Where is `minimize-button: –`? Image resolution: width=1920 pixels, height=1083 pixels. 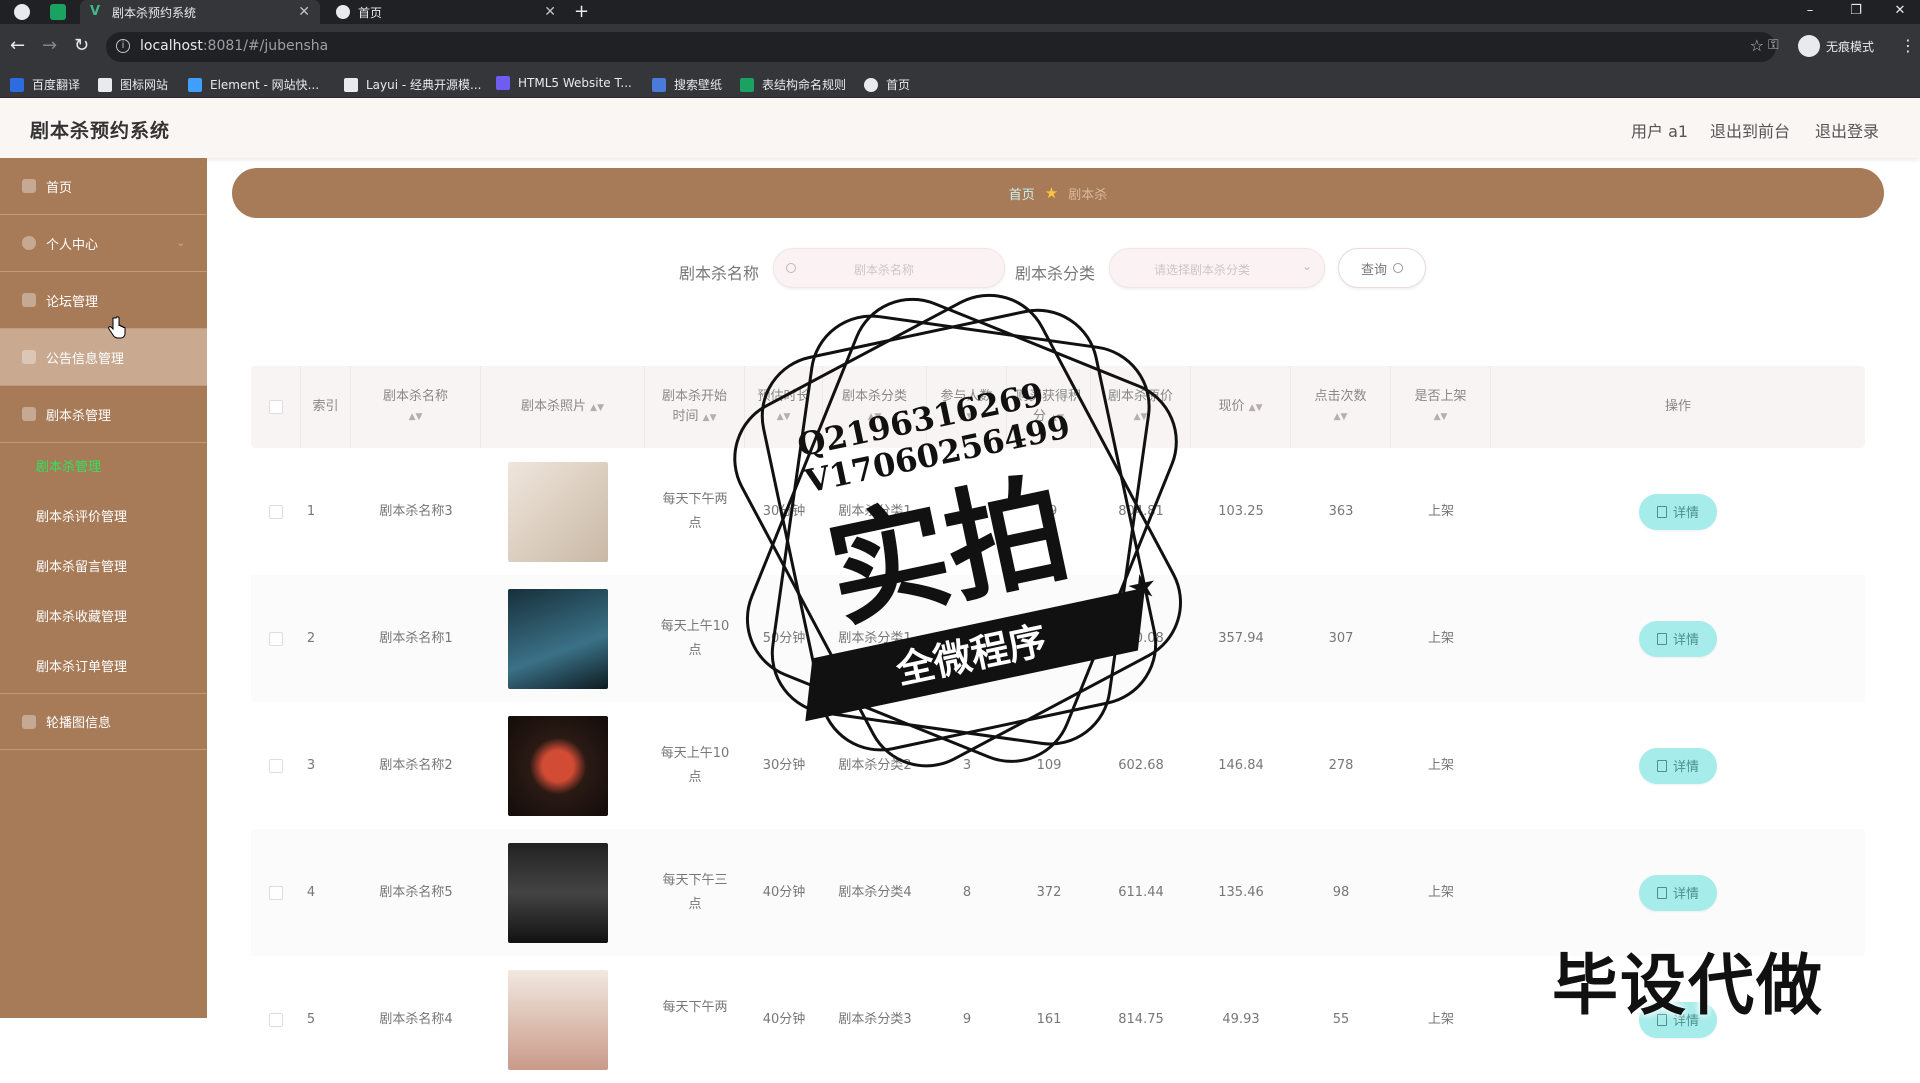 minimize-button: – is located at coordinates (1810, 12).